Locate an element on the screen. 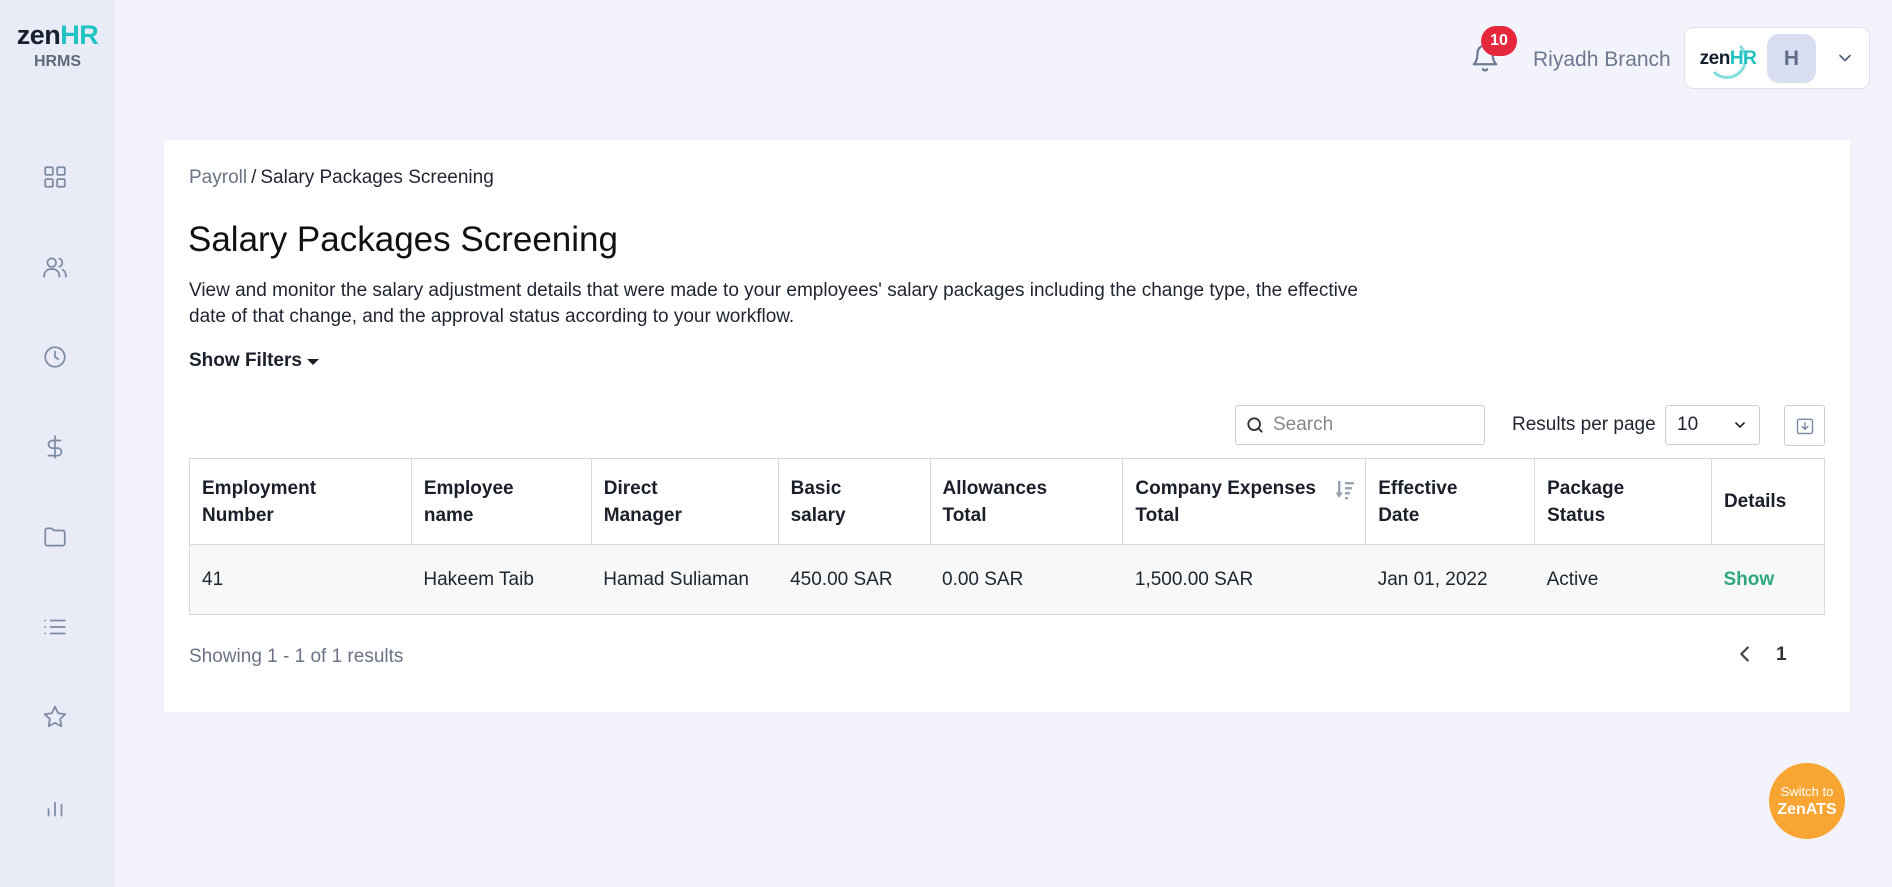 This screenshot has height=887, width=1892. sidebar-item-dashboard is located at coordinates (55, 177).